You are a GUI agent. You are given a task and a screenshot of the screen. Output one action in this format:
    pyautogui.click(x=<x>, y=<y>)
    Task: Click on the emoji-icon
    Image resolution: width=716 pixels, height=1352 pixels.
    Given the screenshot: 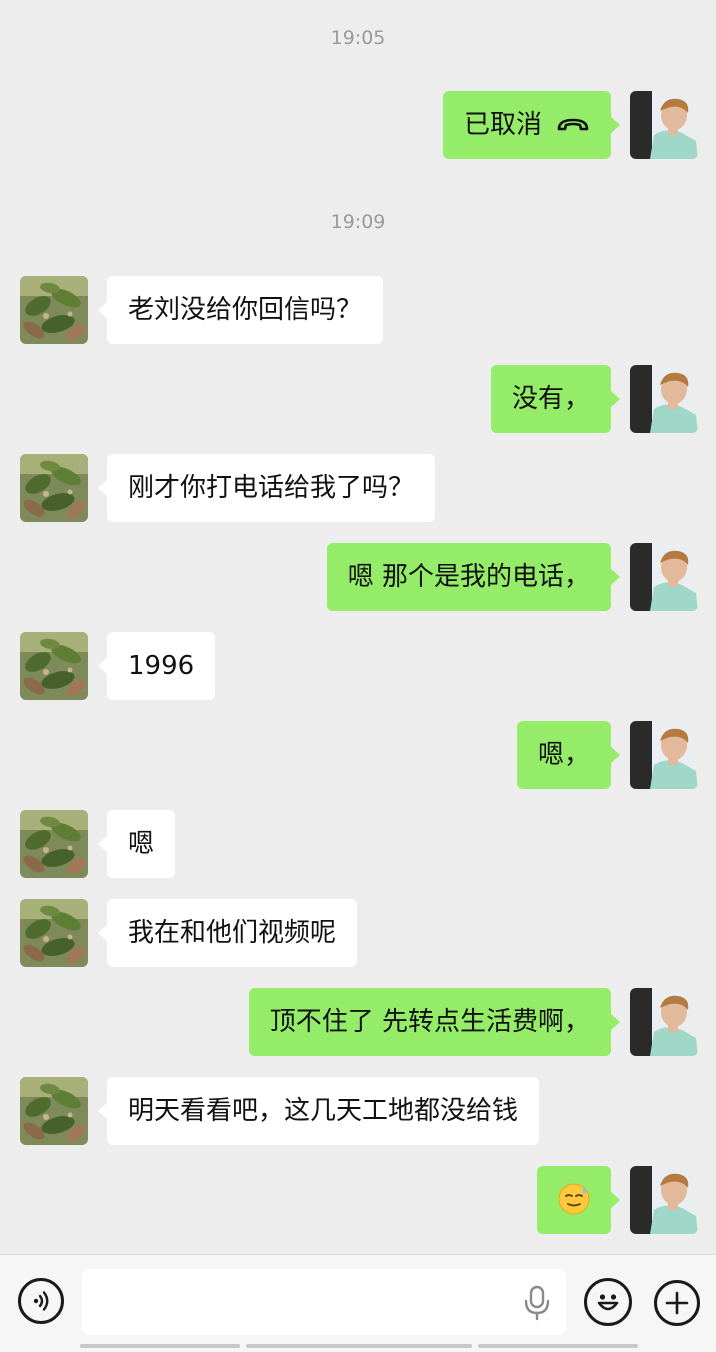 What is the action you would take?
    pyautogui.click(x=608, y=1302)
    